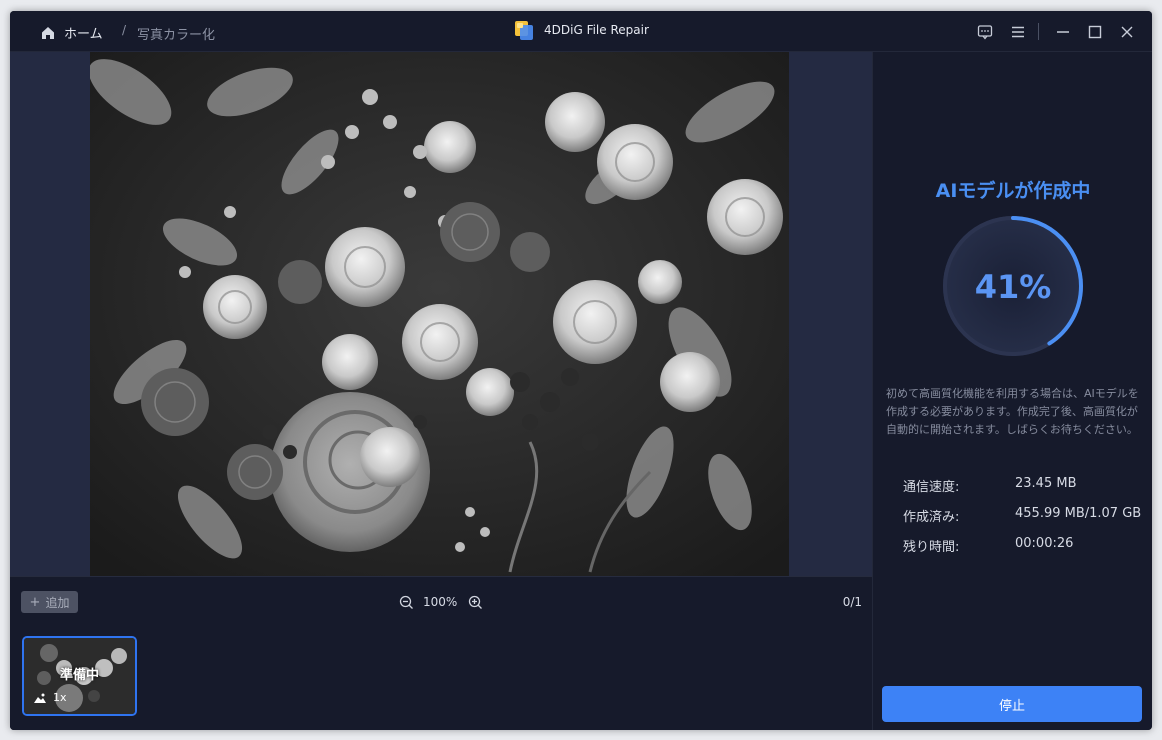 The width and height of the screenshot is (1162, 740). I want to click on title-bar: ホーム / 写真カラー化 4DDiG File Repair, so click(581, 31).